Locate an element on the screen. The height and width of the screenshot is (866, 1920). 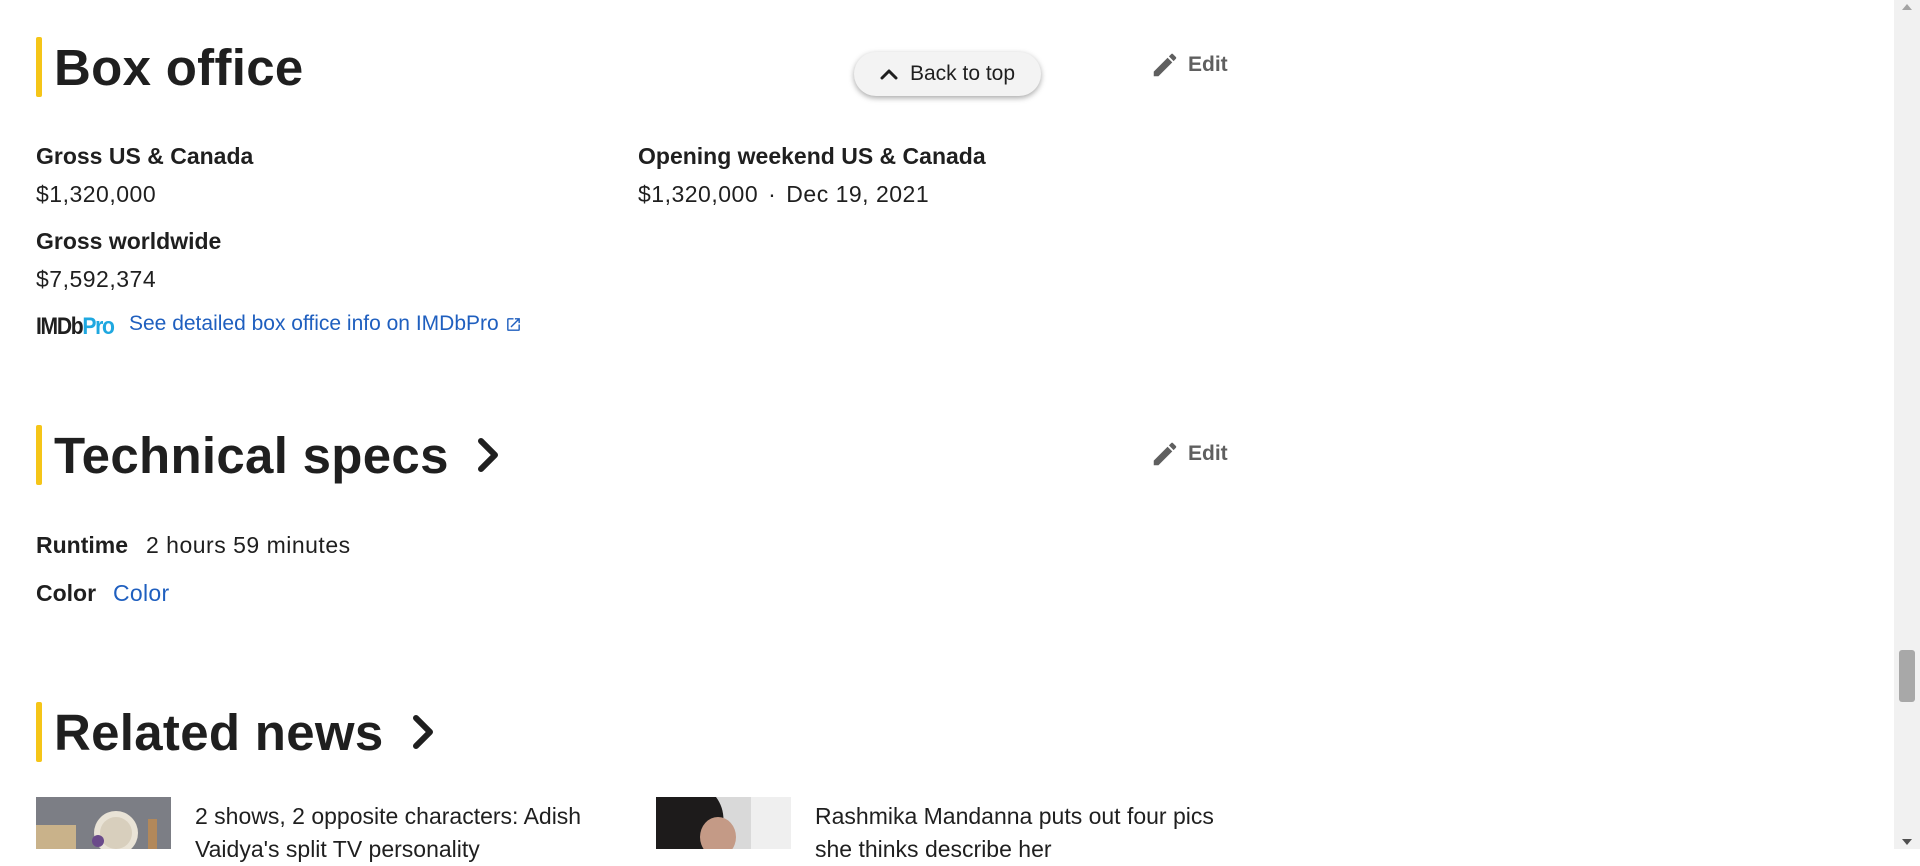
back-to-top-button: Back to top is located at coordinates (947, 74).